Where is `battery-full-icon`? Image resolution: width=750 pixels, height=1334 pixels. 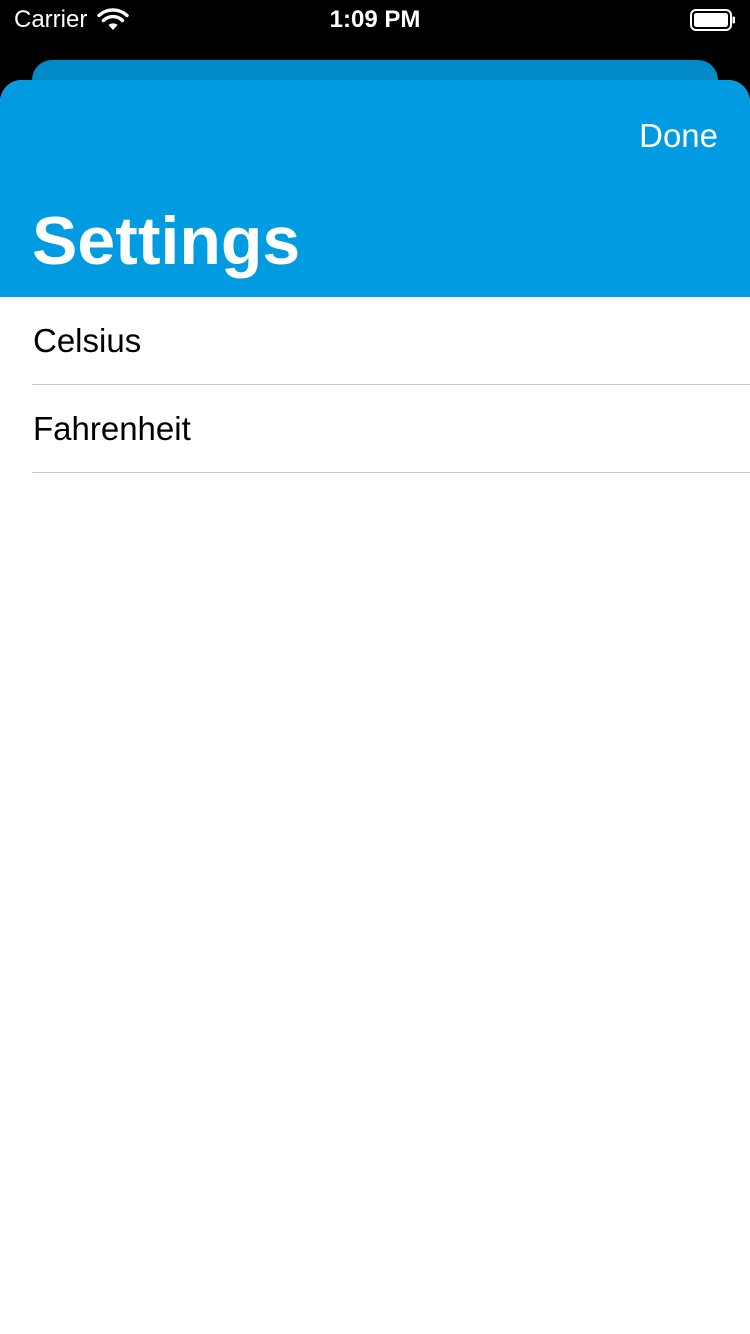
battery-full-icon is located at coordinates (712, 20).